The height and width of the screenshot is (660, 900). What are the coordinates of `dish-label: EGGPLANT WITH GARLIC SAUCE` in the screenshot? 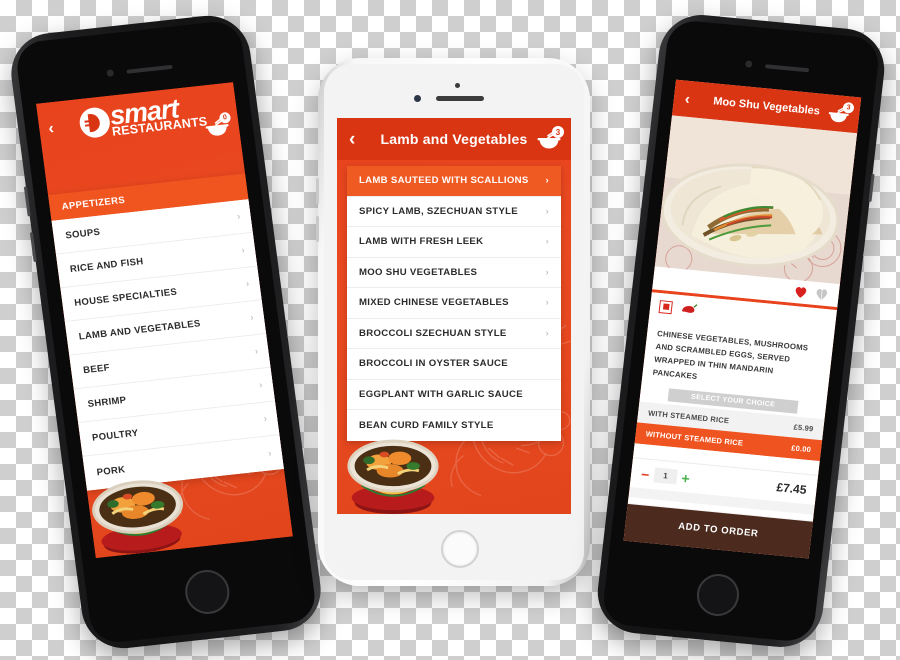 It's located at (441, 394).